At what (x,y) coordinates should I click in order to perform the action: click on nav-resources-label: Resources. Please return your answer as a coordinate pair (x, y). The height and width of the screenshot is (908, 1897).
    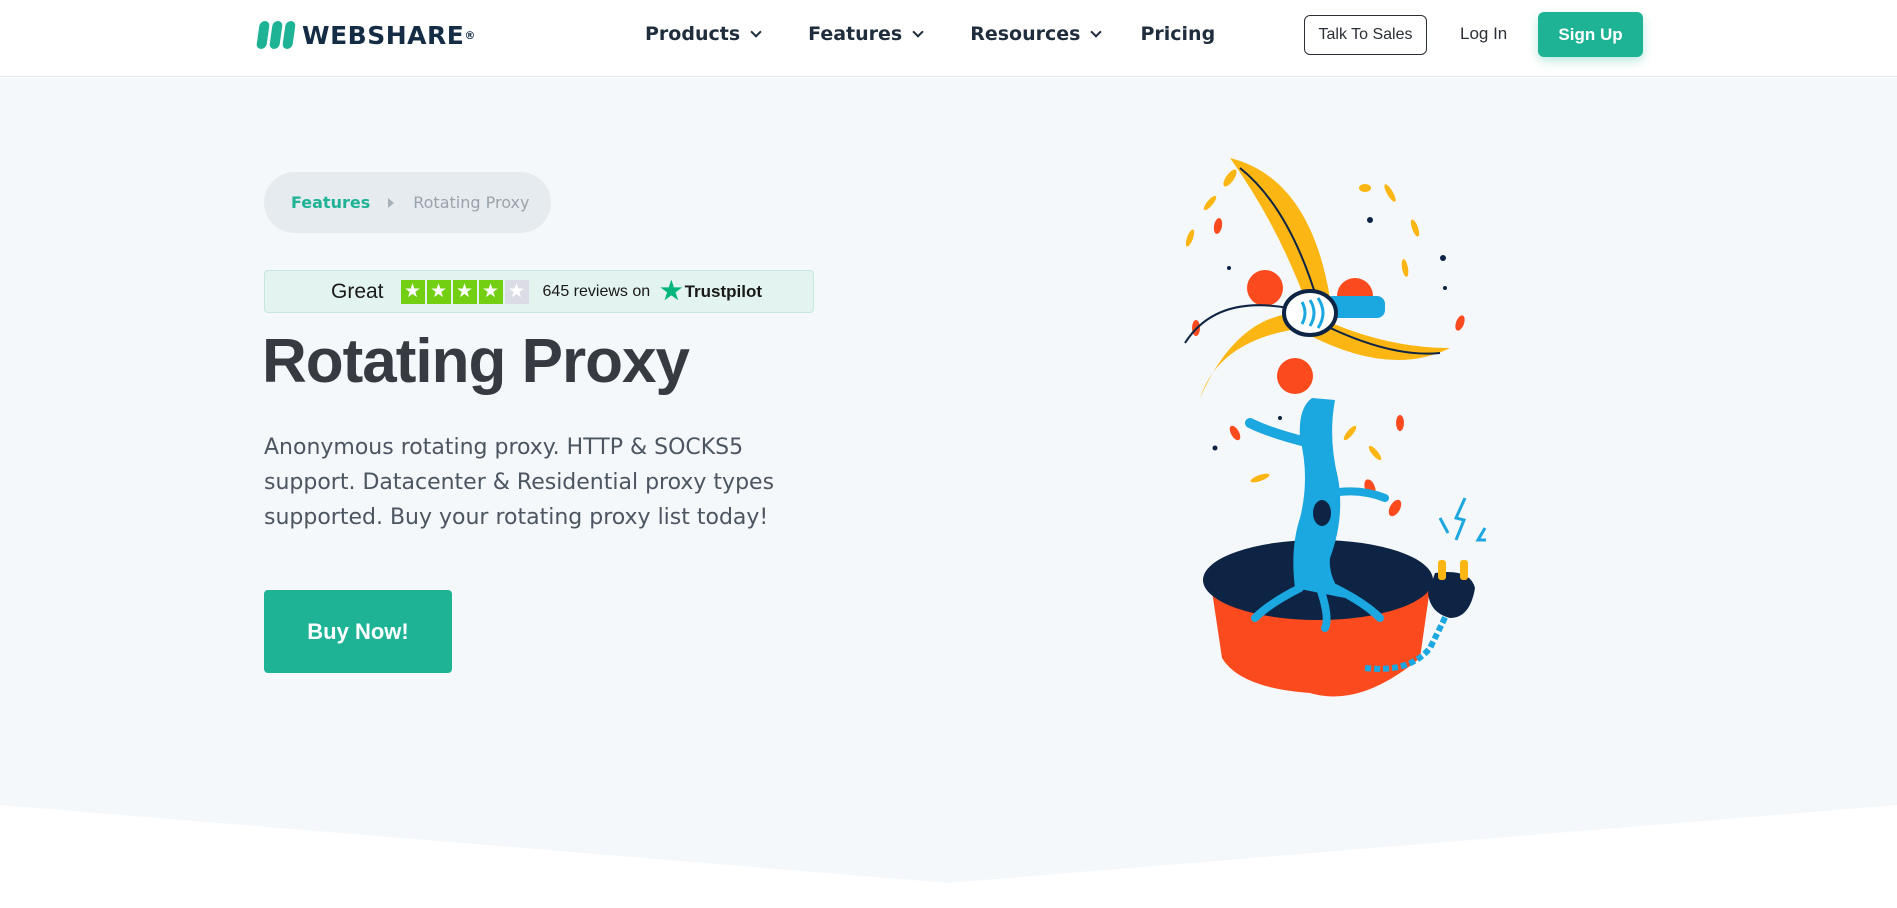
    Looking at the image, I should click on (1025, 34).